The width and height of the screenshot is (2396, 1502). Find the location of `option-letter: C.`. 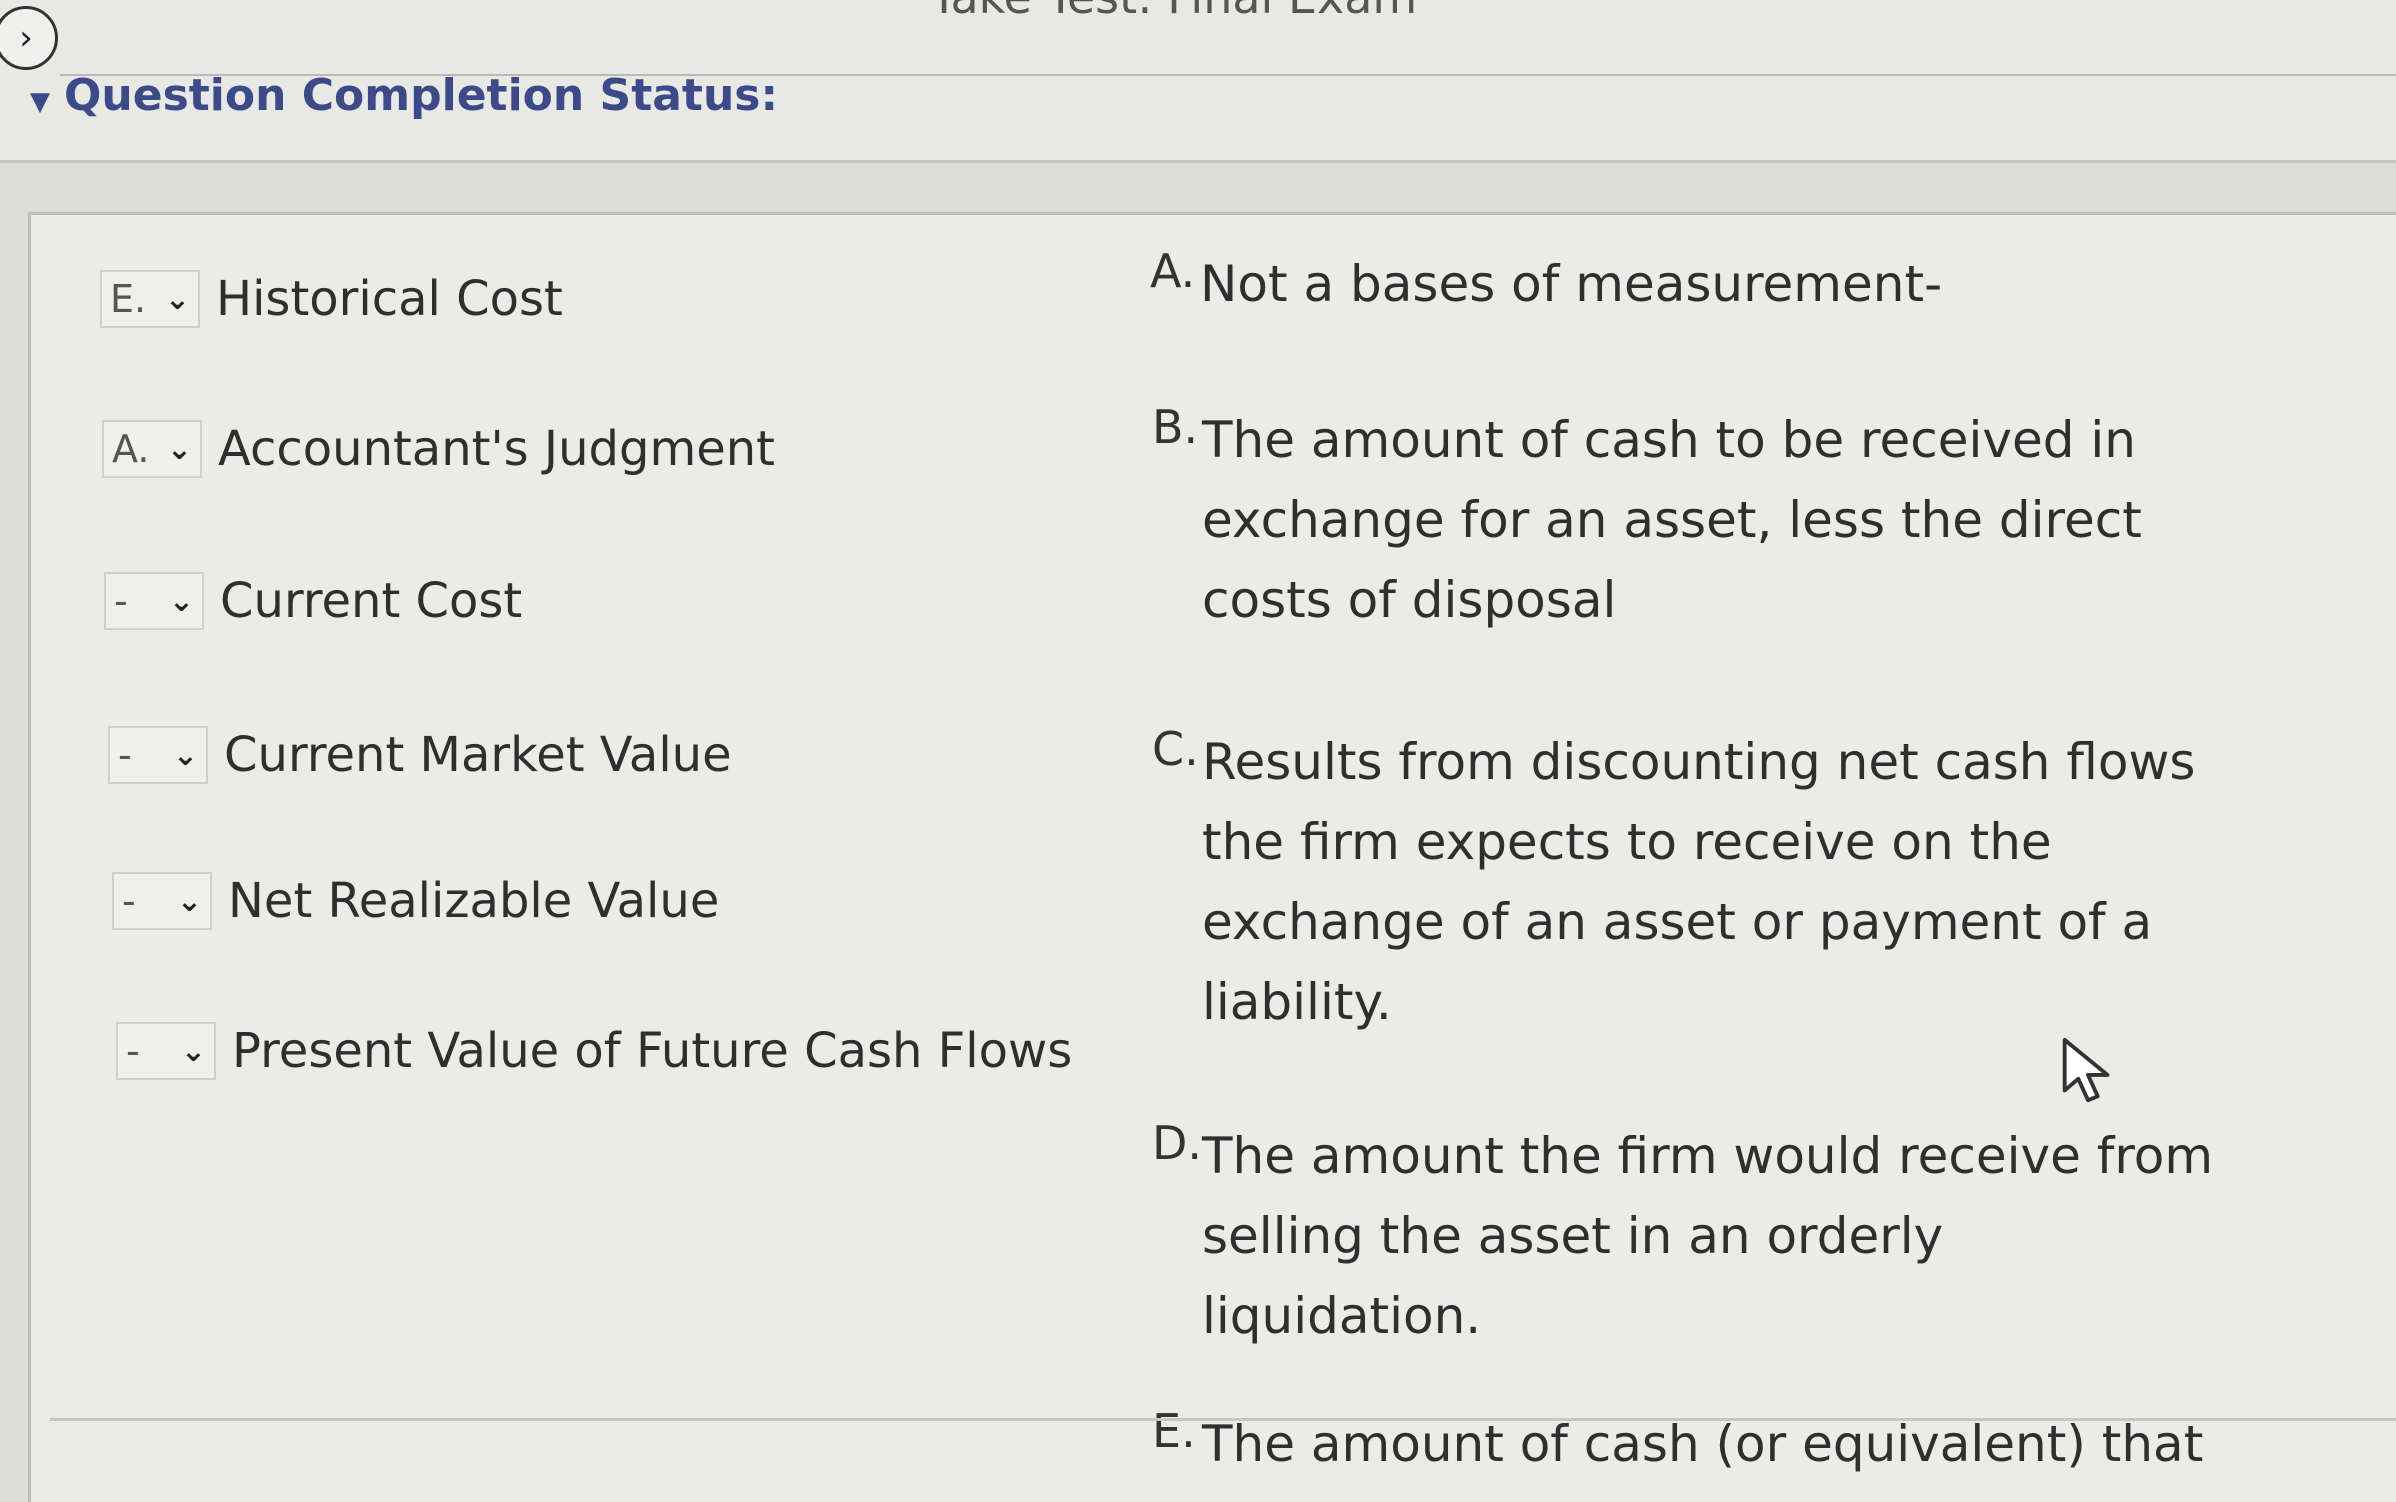

option-letter: C. is located at coordinates (1175, 749).